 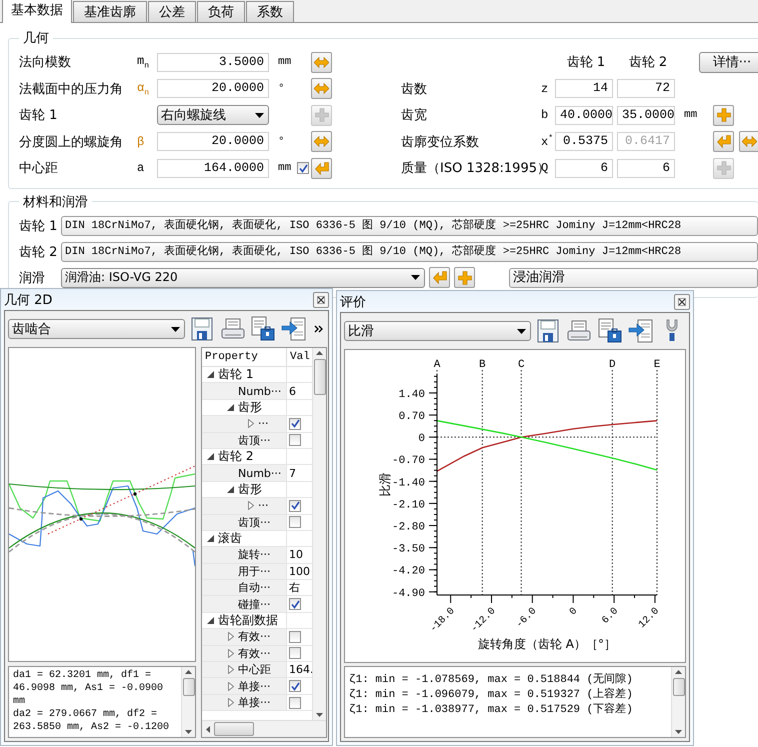 I want to click on results-text-area: ζ1: min = -1.078569, max = 0.518844 (无间隙) ζ1: min = -1.096079, max = 0.519327 (上容差) ζ1: min = -1.038977, max = 0.517529 (下容差), so click(x=515, y=702).